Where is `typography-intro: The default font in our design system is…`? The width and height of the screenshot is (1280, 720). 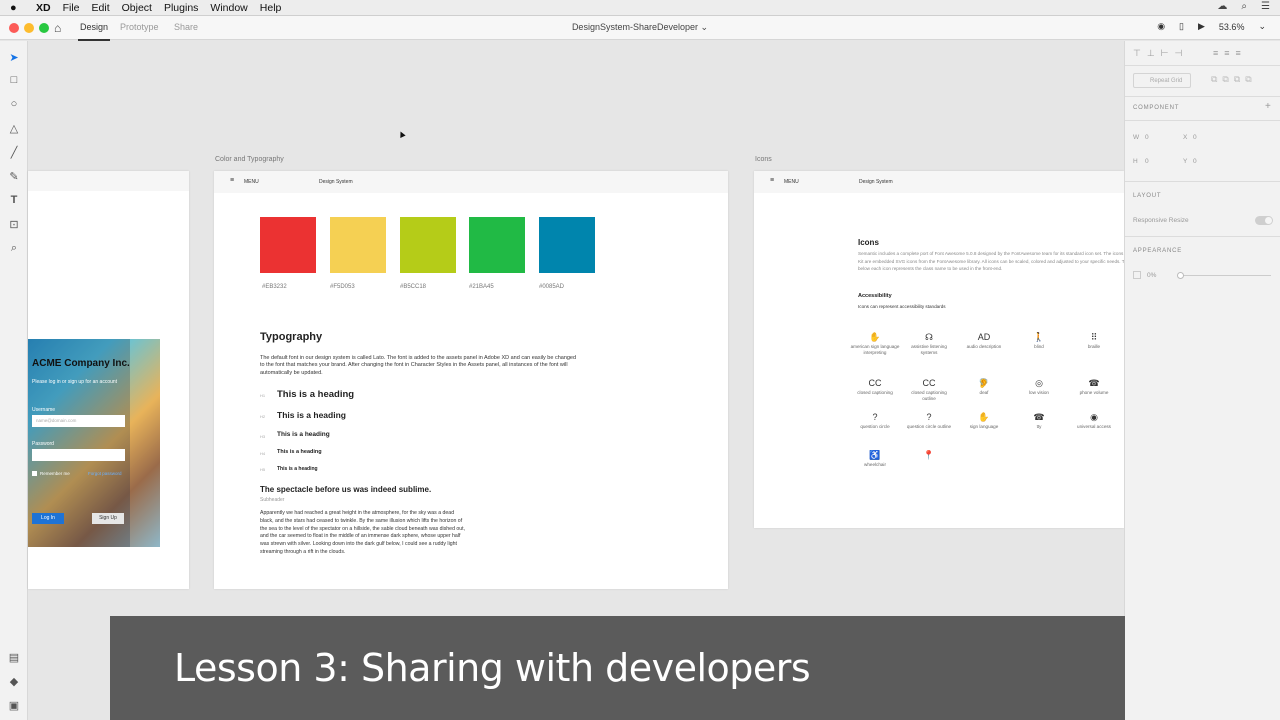 typography-intro: The default font in our design system is… is located at coordinates (418, 365).